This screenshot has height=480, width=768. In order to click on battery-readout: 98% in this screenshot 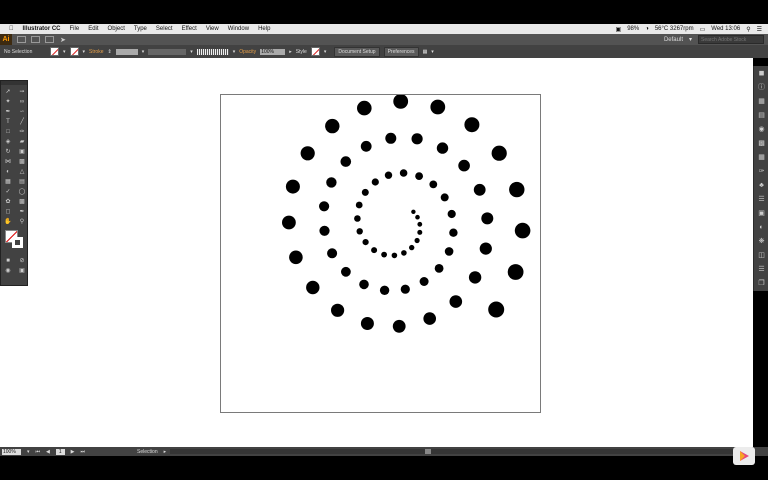, I will do `click(633, 29)`.